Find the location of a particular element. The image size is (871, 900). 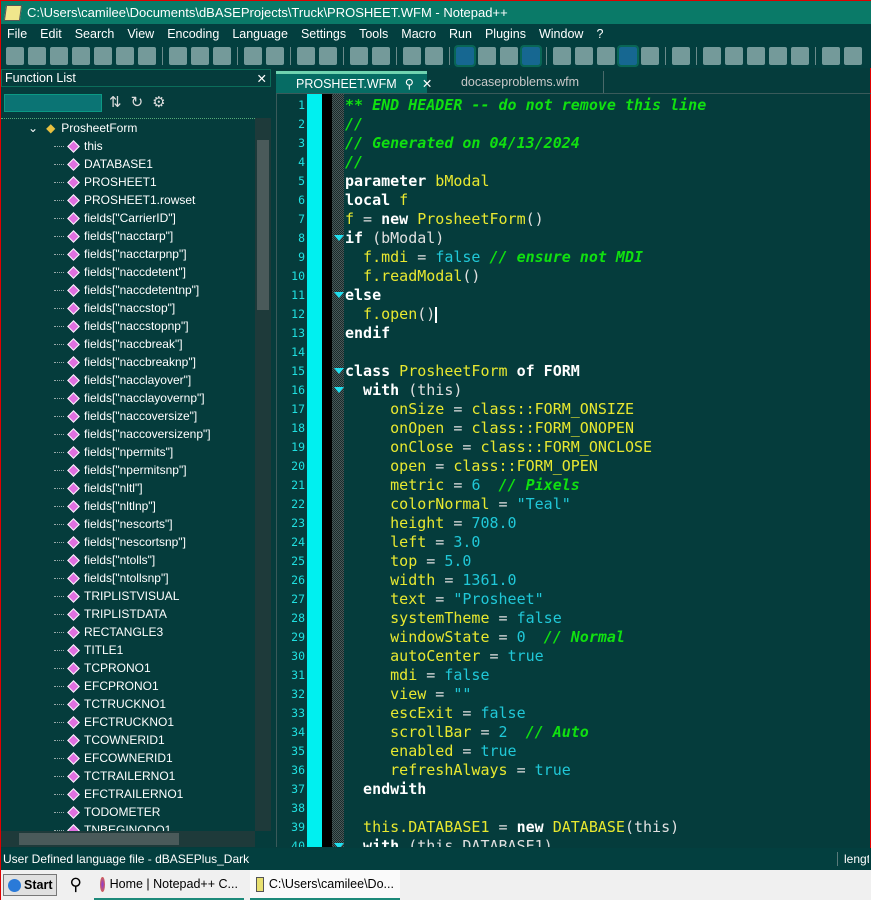

tree-item: fields["nescortsnp"] is located at coordinates (128, 542).